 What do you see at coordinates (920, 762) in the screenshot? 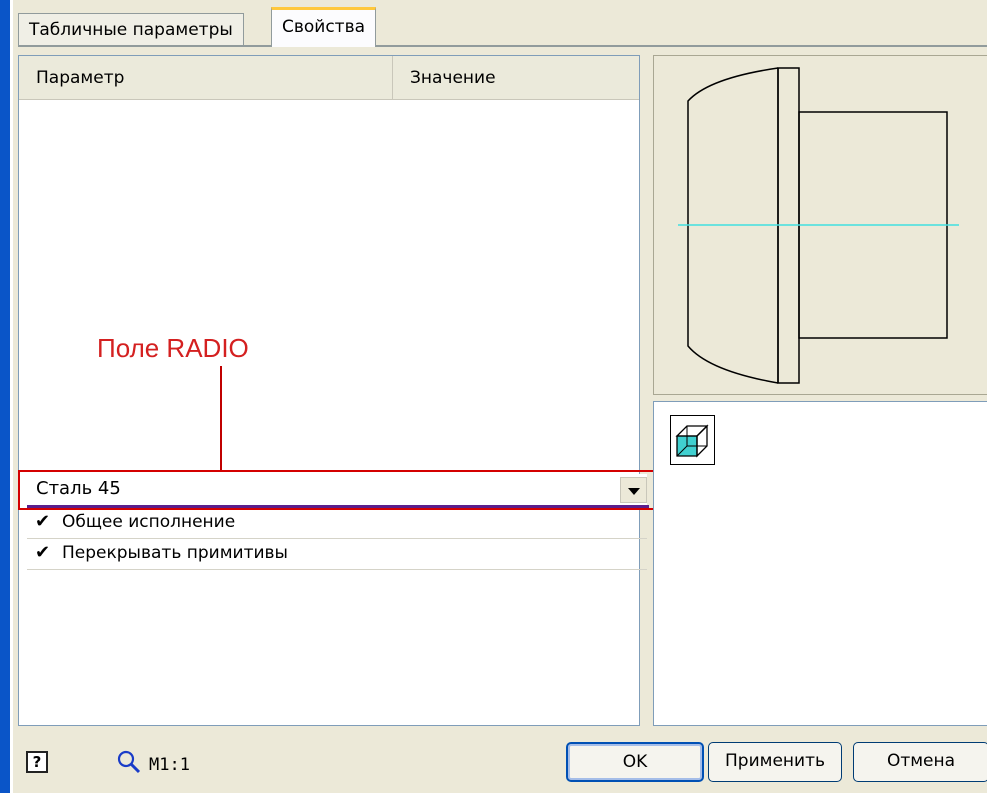
I see `cancel-button: Отмена` at bounding box center [920, 762].